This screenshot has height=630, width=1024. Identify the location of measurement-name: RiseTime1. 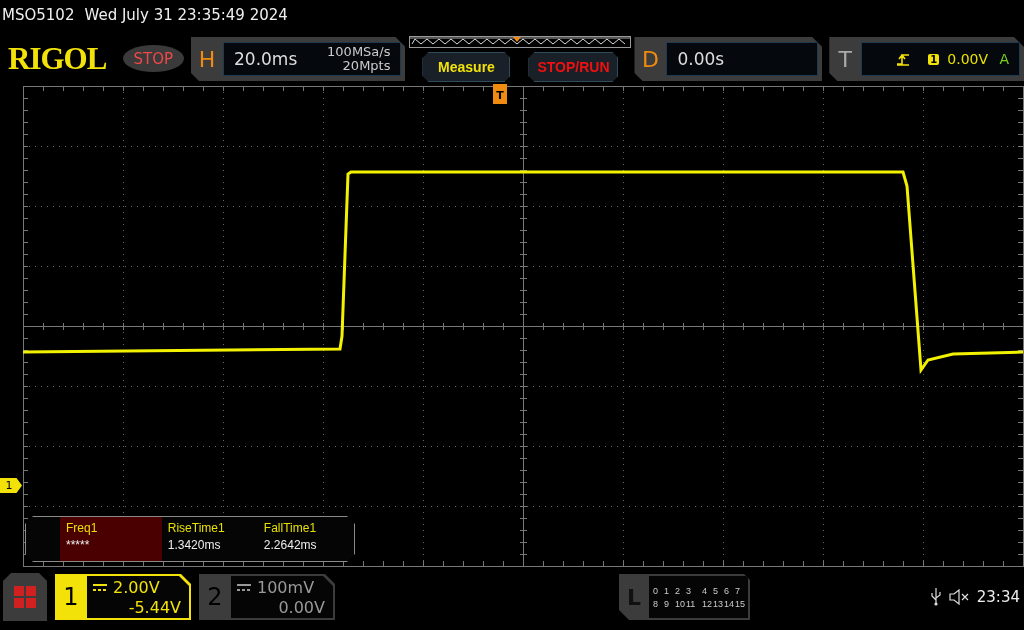
(196, 528).